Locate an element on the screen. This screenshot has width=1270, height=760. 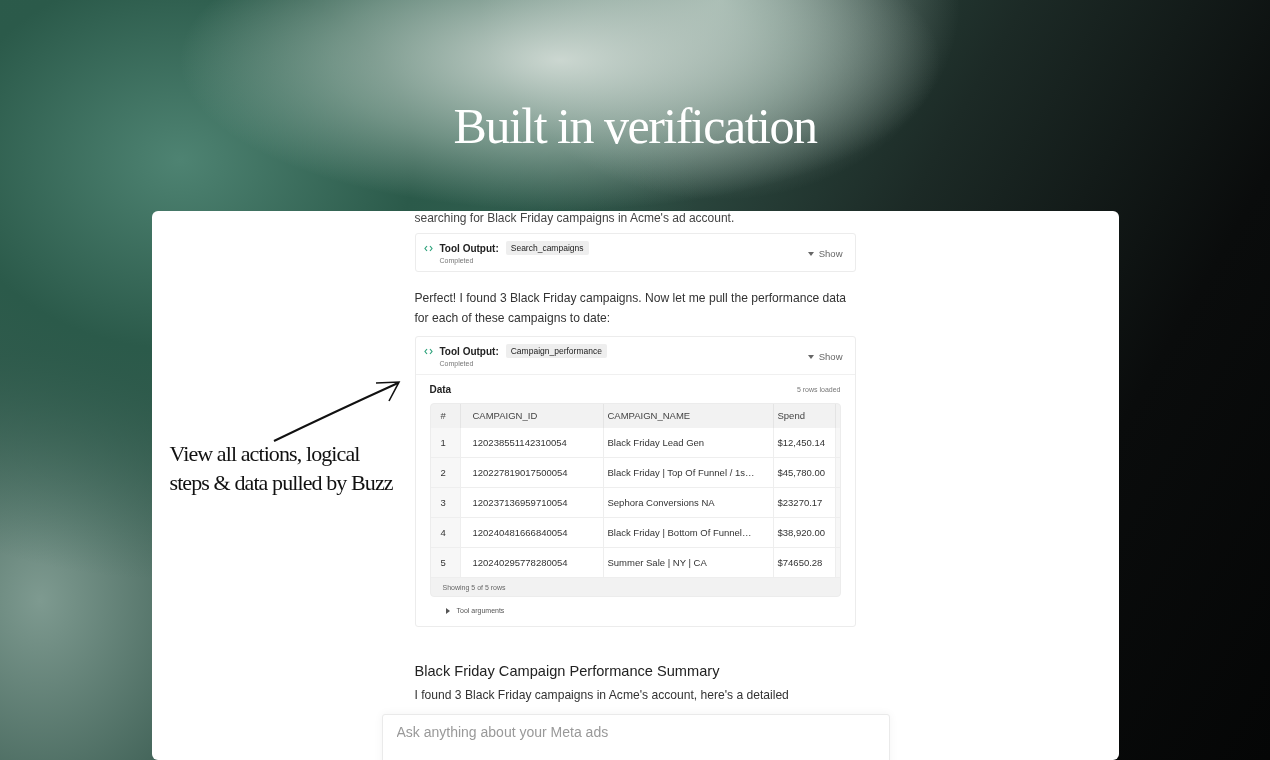
data-title: Data is located at coordinates (440, 389).